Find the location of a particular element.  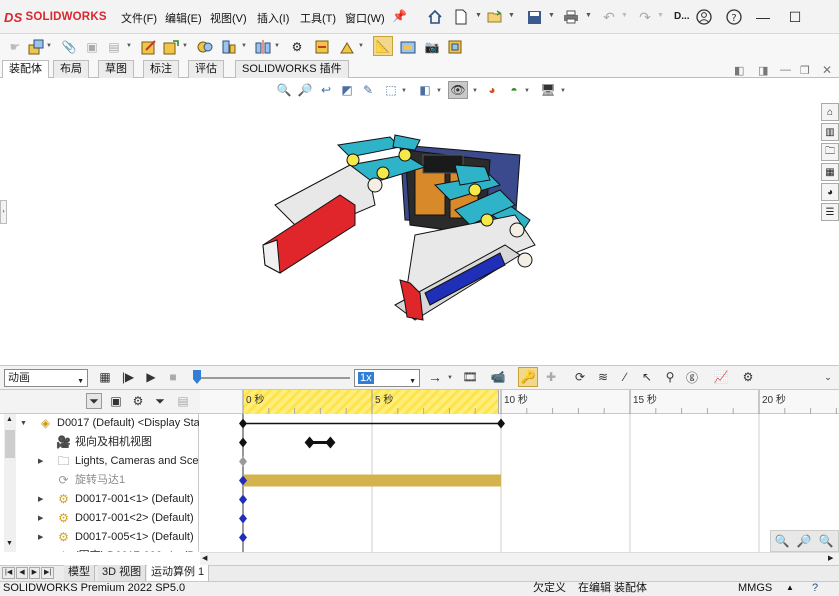

view-settings-icon: 🖥 is located at coordinates (548, 90).